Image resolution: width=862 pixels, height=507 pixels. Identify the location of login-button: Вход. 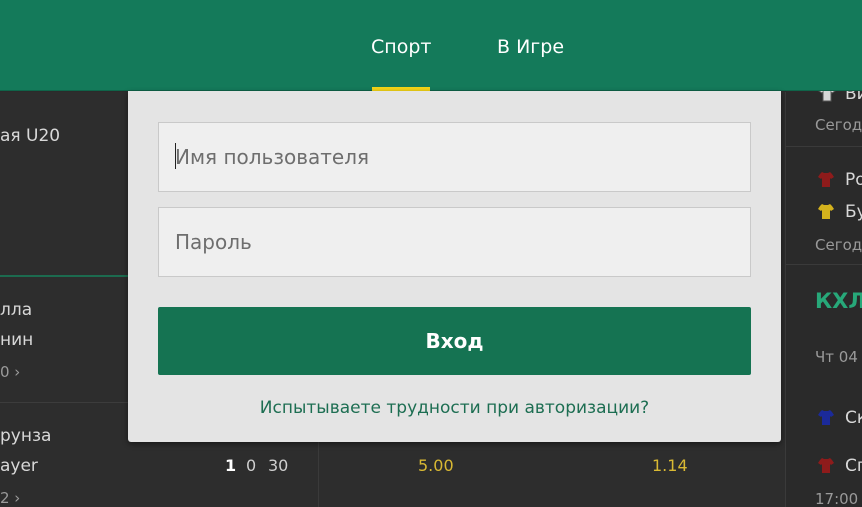
(454, 341).